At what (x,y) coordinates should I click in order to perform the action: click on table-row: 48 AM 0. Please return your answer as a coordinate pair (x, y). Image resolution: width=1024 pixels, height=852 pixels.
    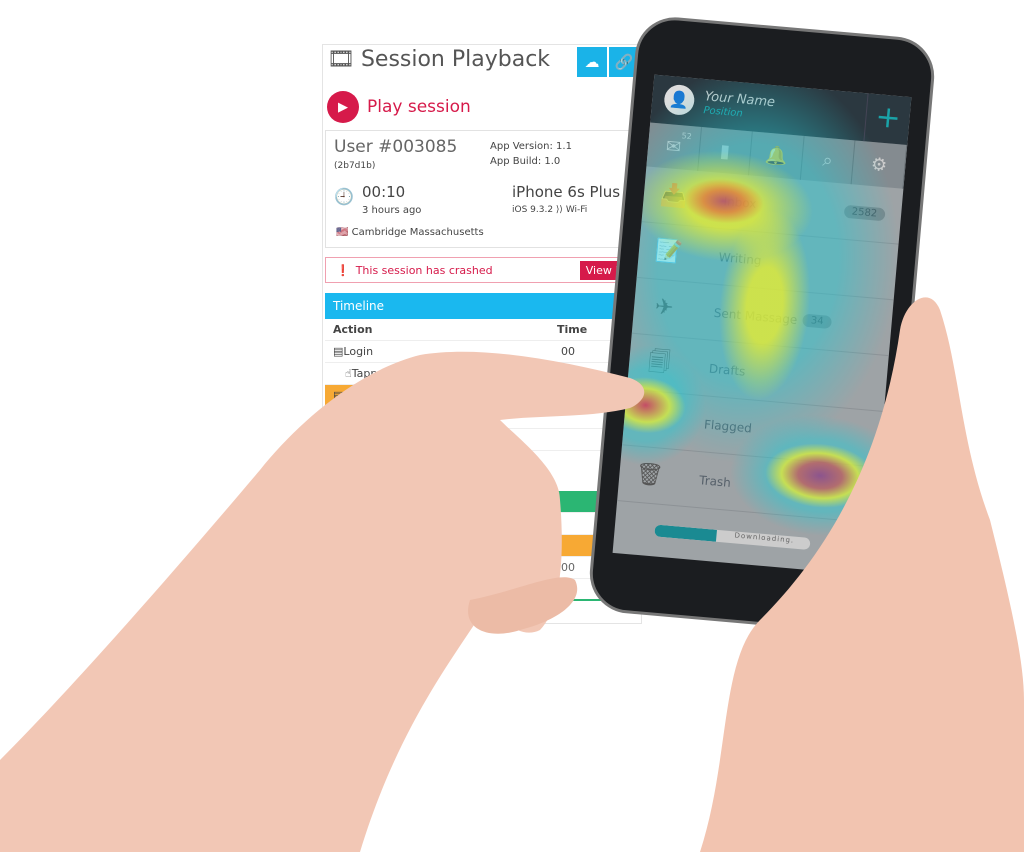
    Looking at the image, I should click on (480, 590).